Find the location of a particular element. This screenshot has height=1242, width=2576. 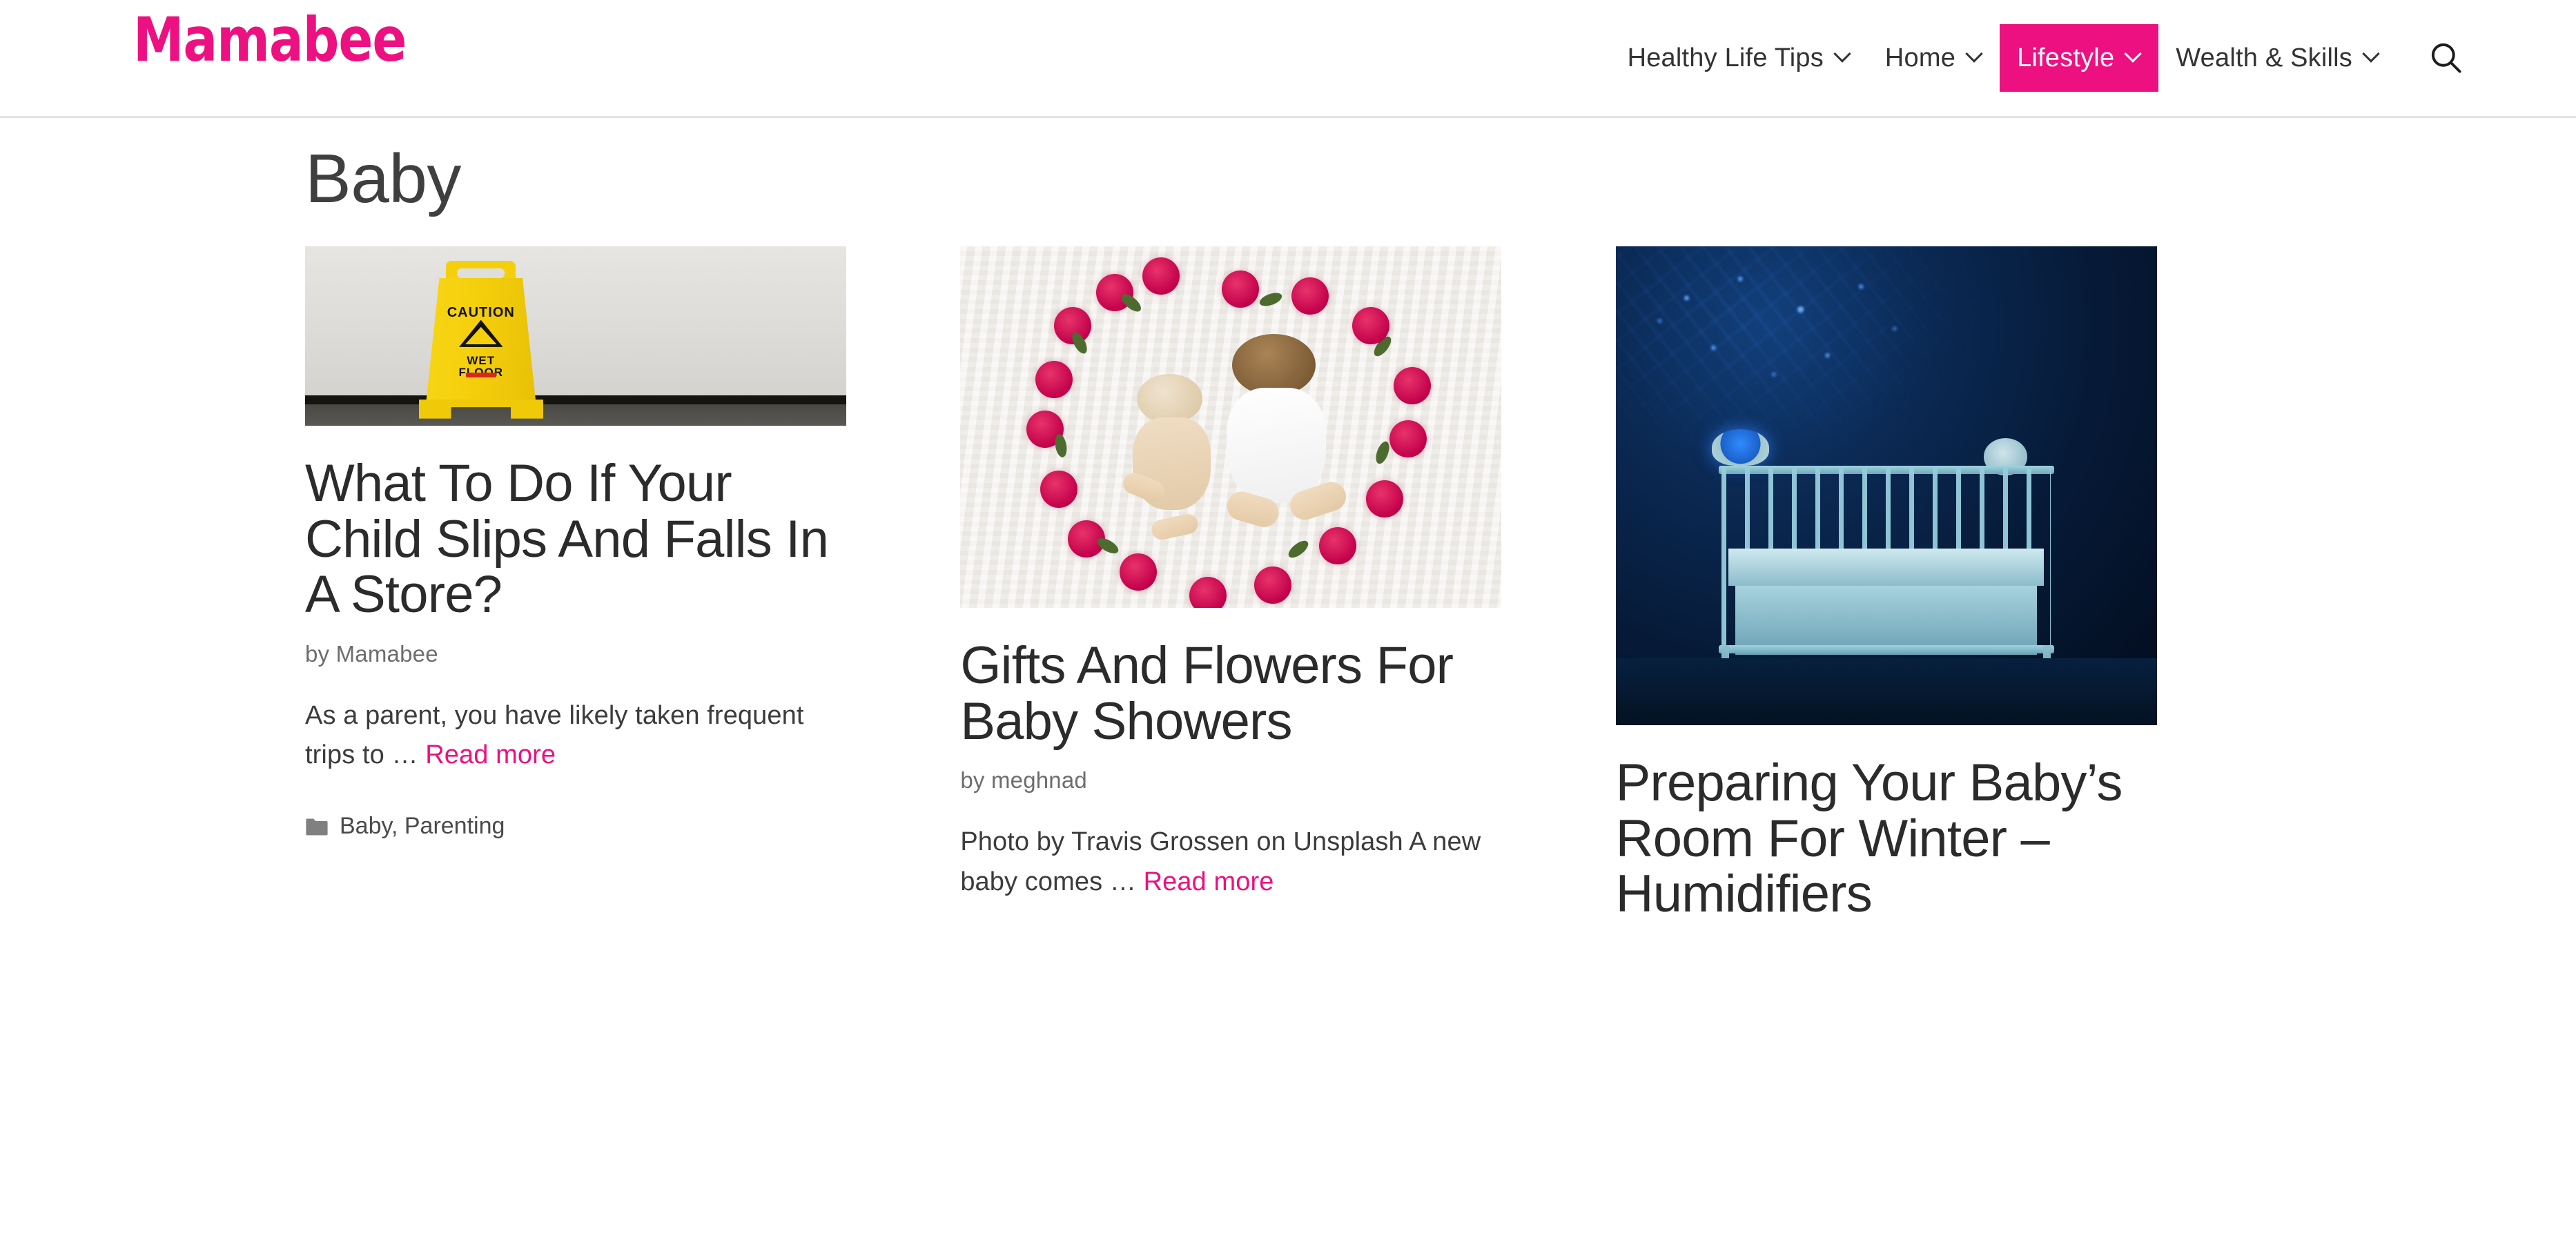

post-categories: Baby, Parenting is located at coordinates (575, 826).